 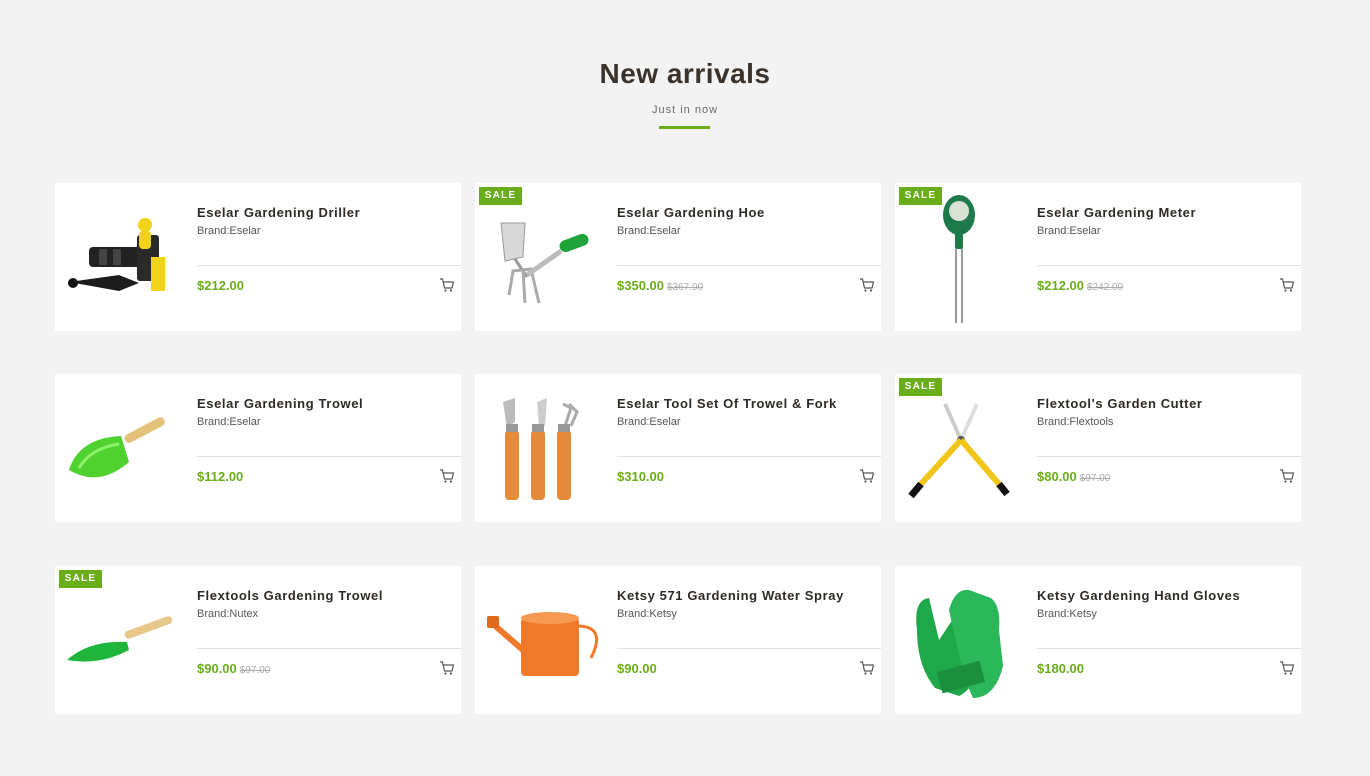 I want to click on product-old-price: $367.00, so click(x=685, y=287).